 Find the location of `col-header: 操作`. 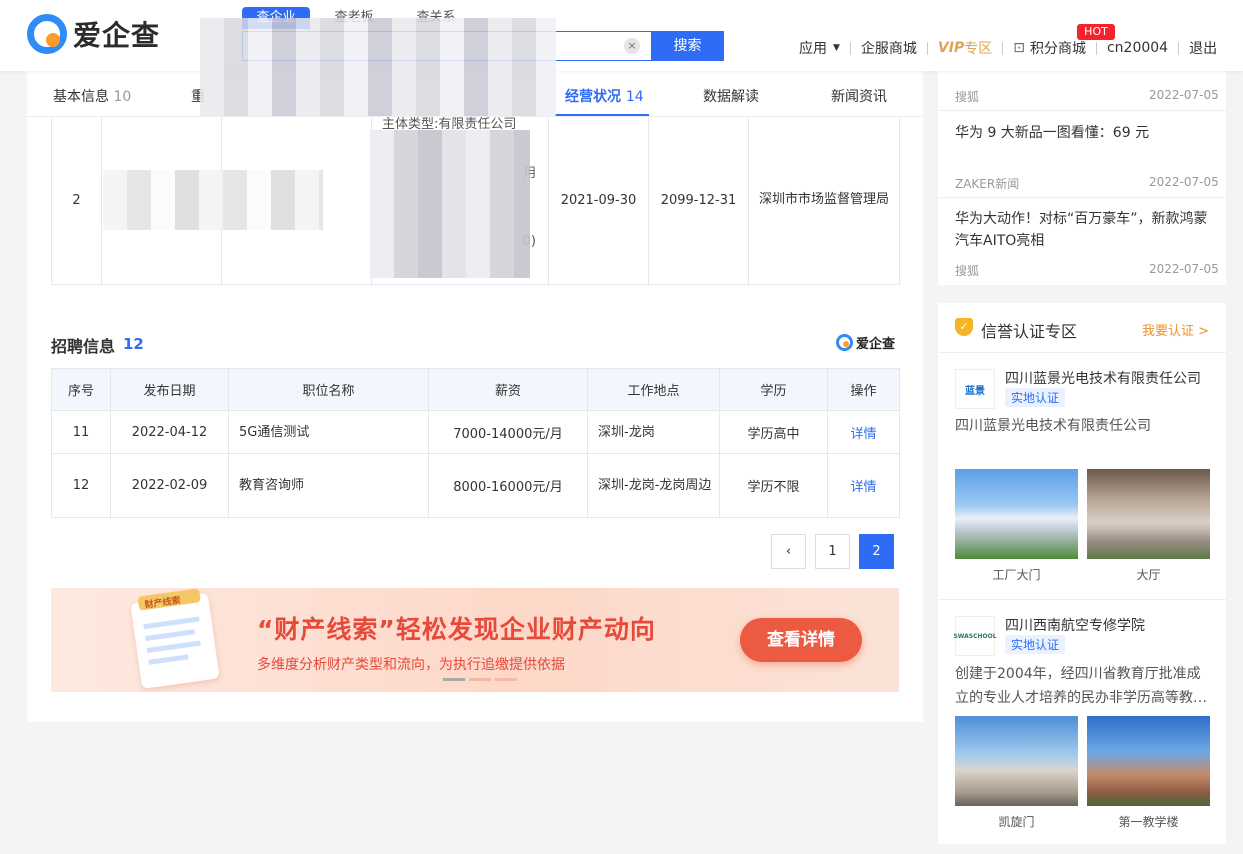

col-header: 操作 is located at coordinates (863, 389).